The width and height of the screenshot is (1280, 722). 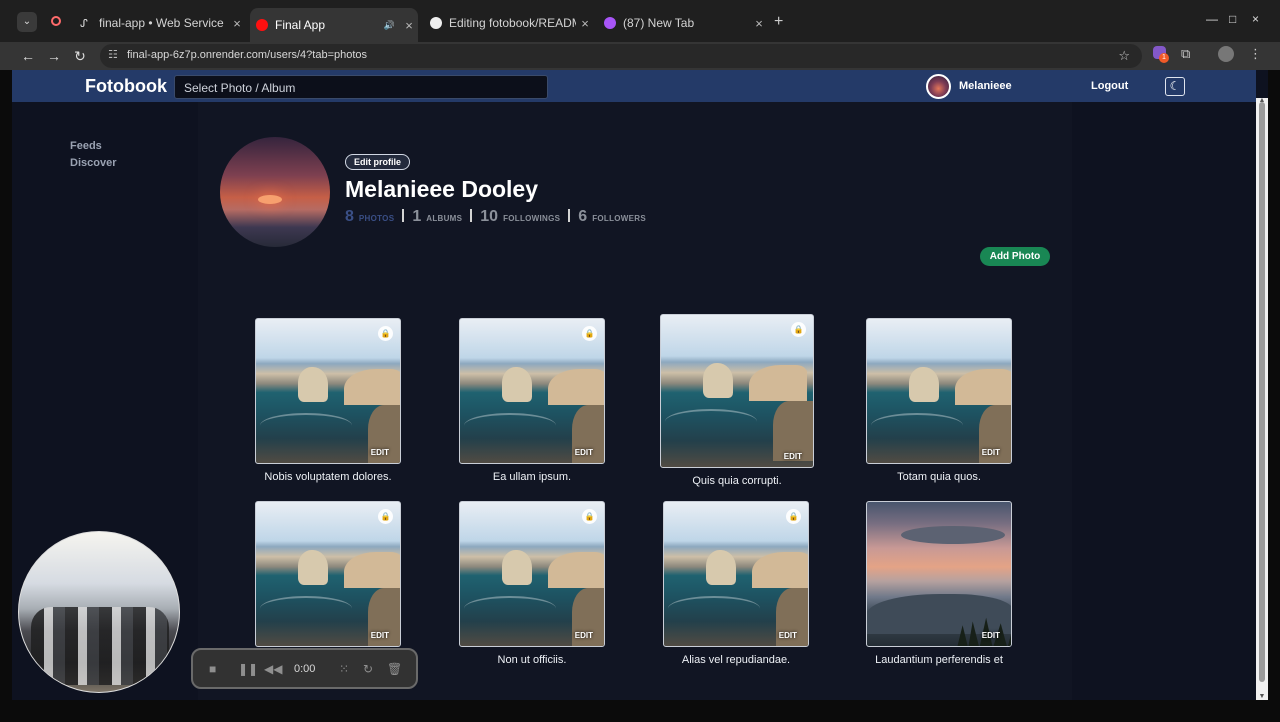 I want to click on followers-count: 6, so click(x=582, y=217).